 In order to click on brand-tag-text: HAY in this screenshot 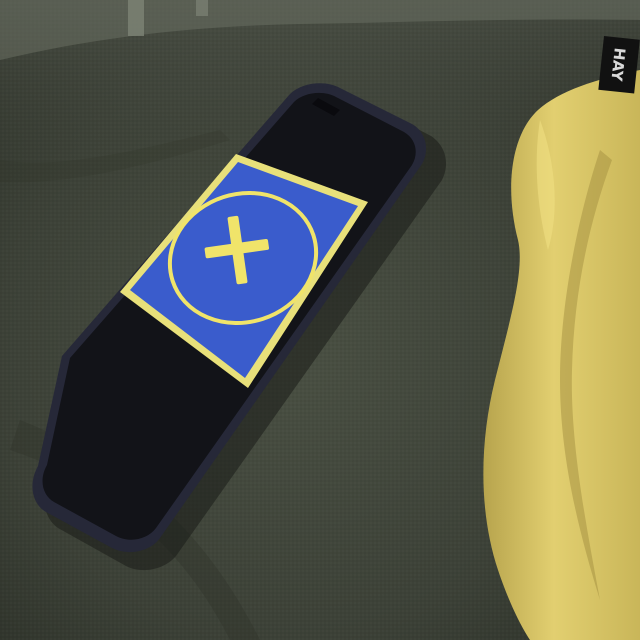, I will do `click(618, 65)`.